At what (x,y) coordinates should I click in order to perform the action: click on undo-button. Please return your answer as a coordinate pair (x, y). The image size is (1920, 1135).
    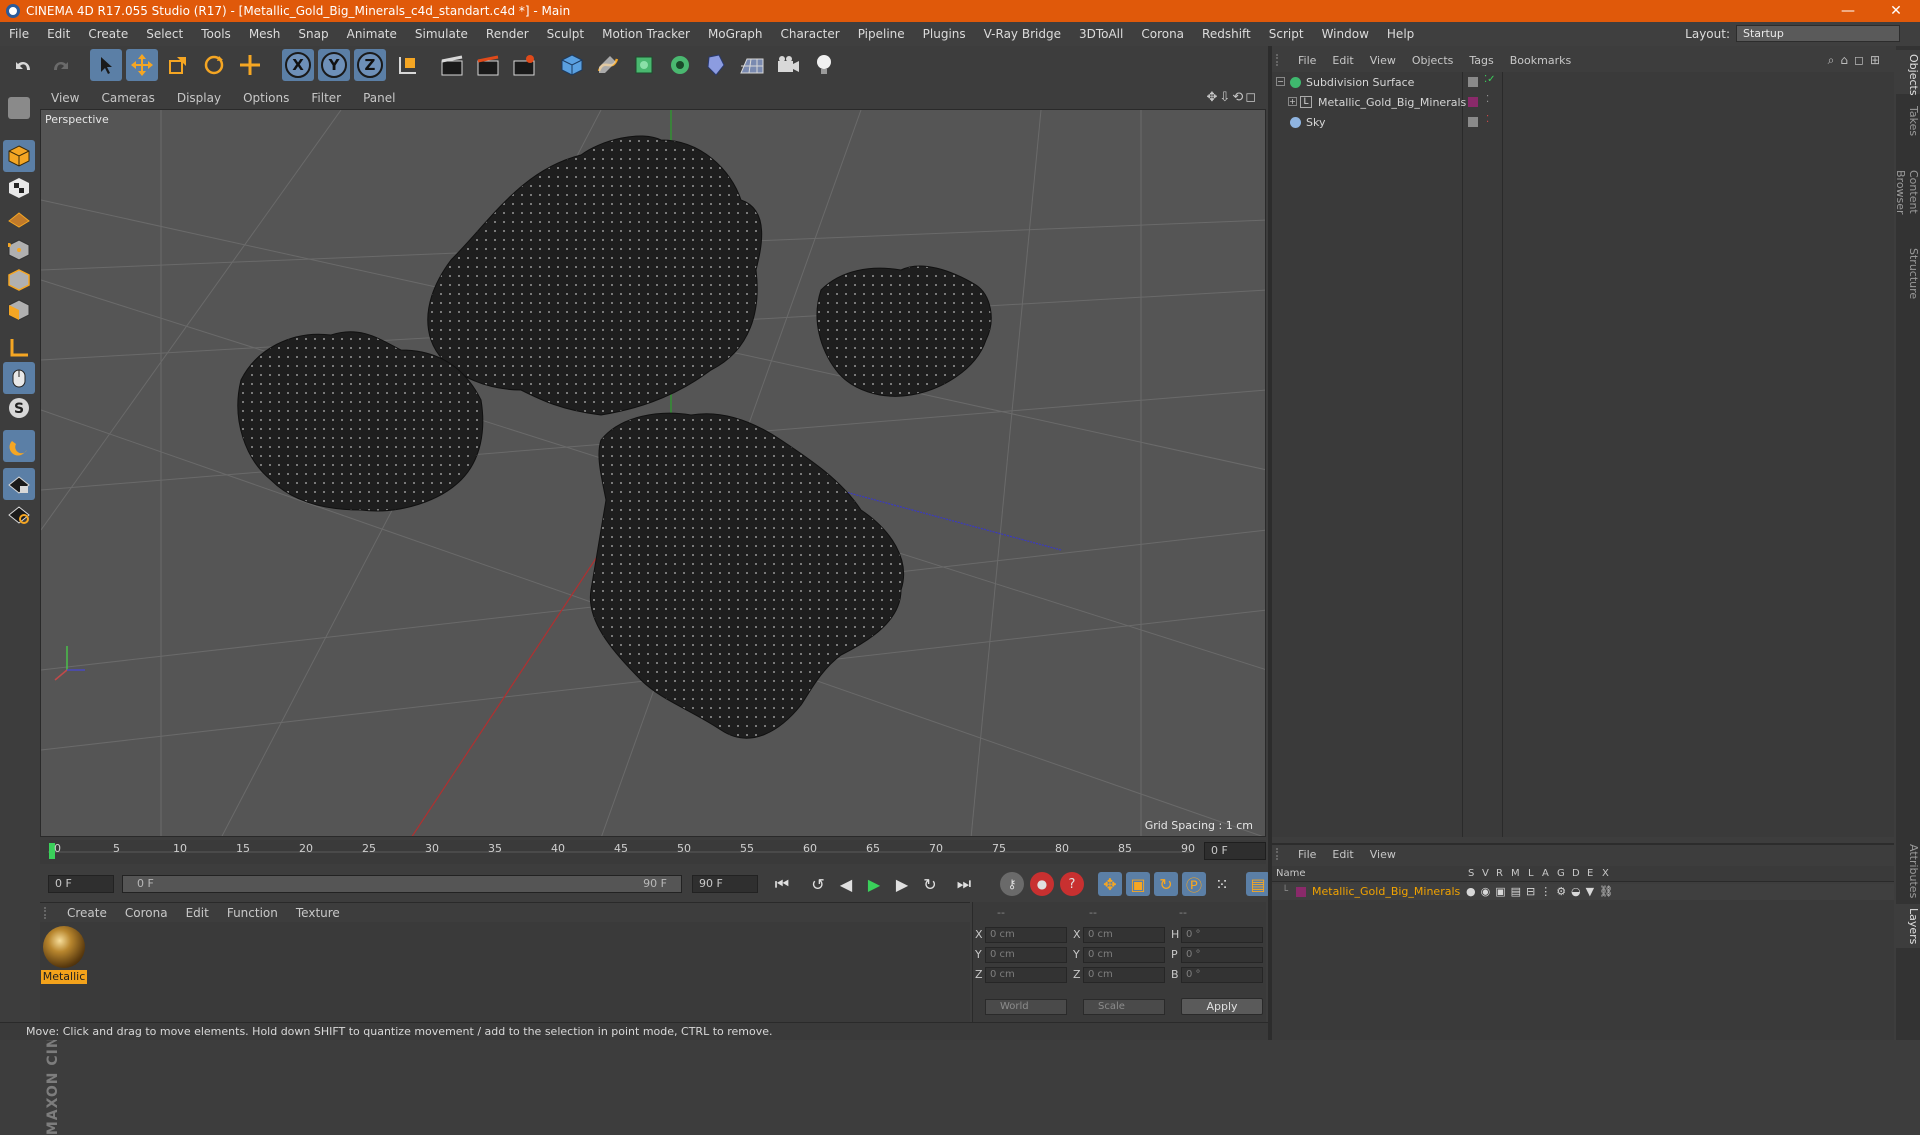
    Looking at the image, I should click on (24, 65).